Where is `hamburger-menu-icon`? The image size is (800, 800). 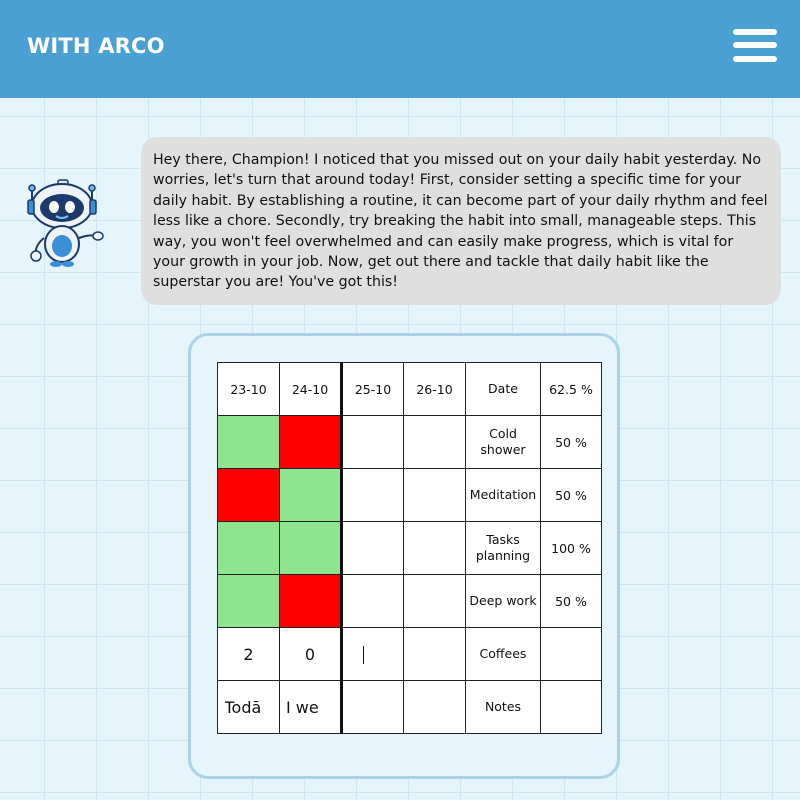 hamburger-menu-icon is located at coordinates (755, 46).